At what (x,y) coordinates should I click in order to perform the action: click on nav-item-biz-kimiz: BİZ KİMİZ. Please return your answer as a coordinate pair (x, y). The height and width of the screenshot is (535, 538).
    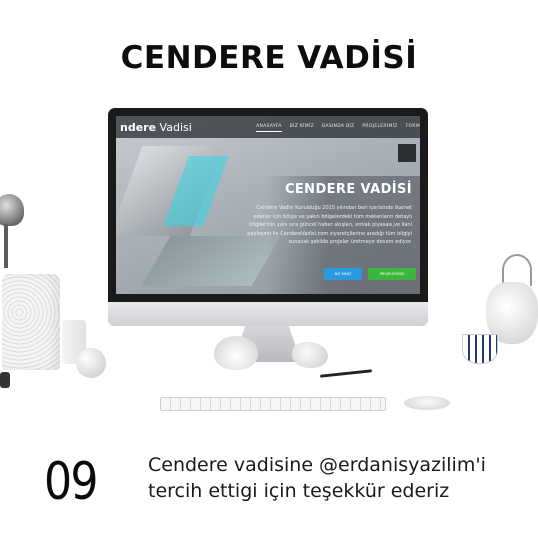
    Looking at the image, I should click on (302, 128).